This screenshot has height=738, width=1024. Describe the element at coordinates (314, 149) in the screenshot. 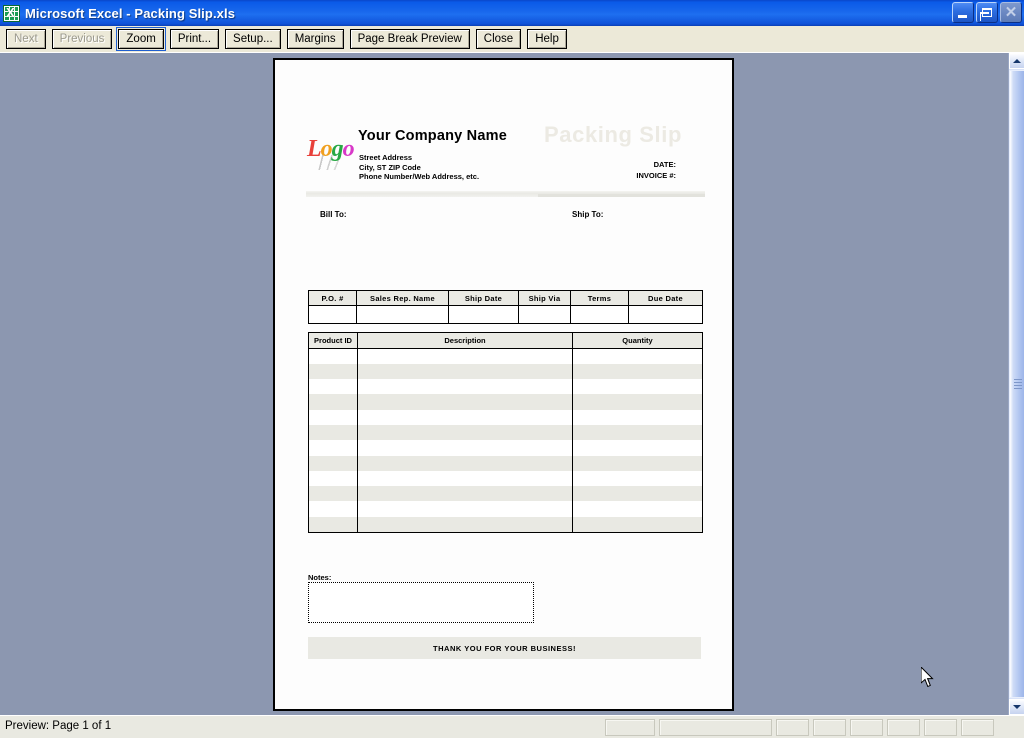

I see `logo-letter-1: L` at that location.